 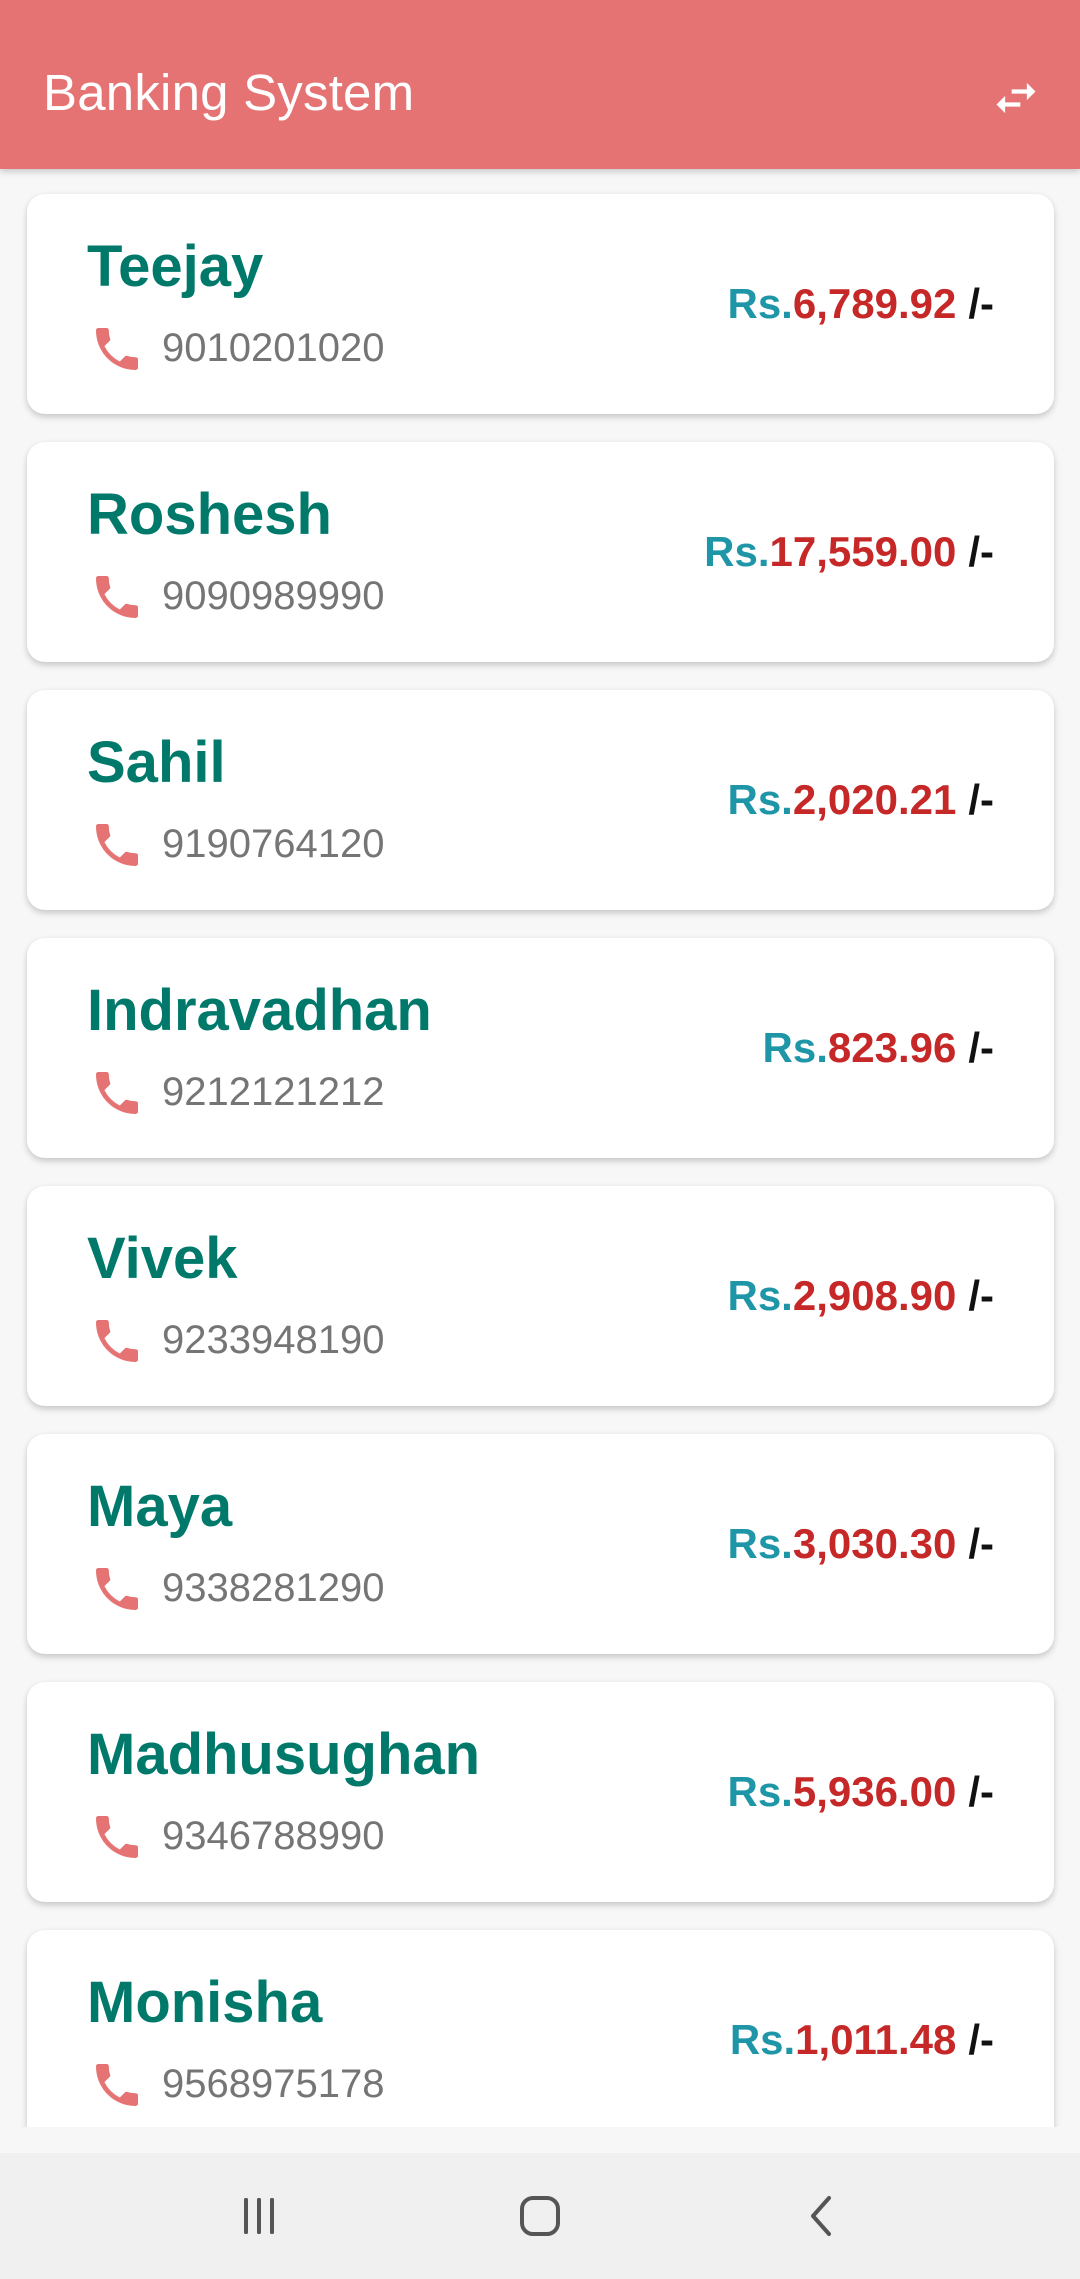 I want to click on customer-card: Vivek 9233948190 Rs.2,908.90/-, so click(x=540, y=1296).